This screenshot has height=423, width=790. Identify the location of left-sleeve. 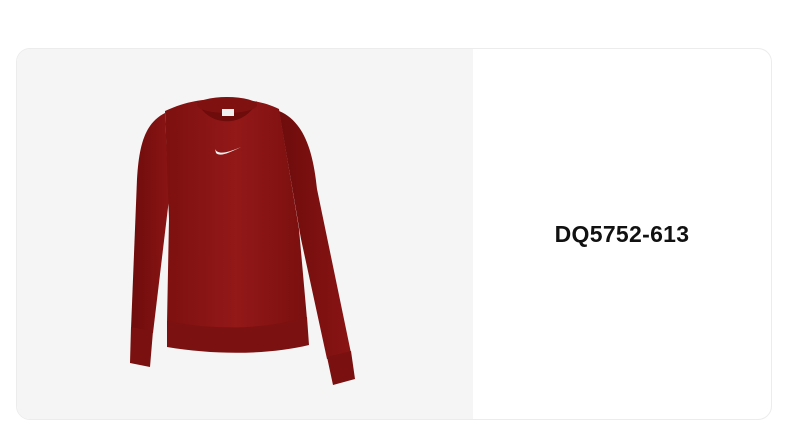
(150, 223).